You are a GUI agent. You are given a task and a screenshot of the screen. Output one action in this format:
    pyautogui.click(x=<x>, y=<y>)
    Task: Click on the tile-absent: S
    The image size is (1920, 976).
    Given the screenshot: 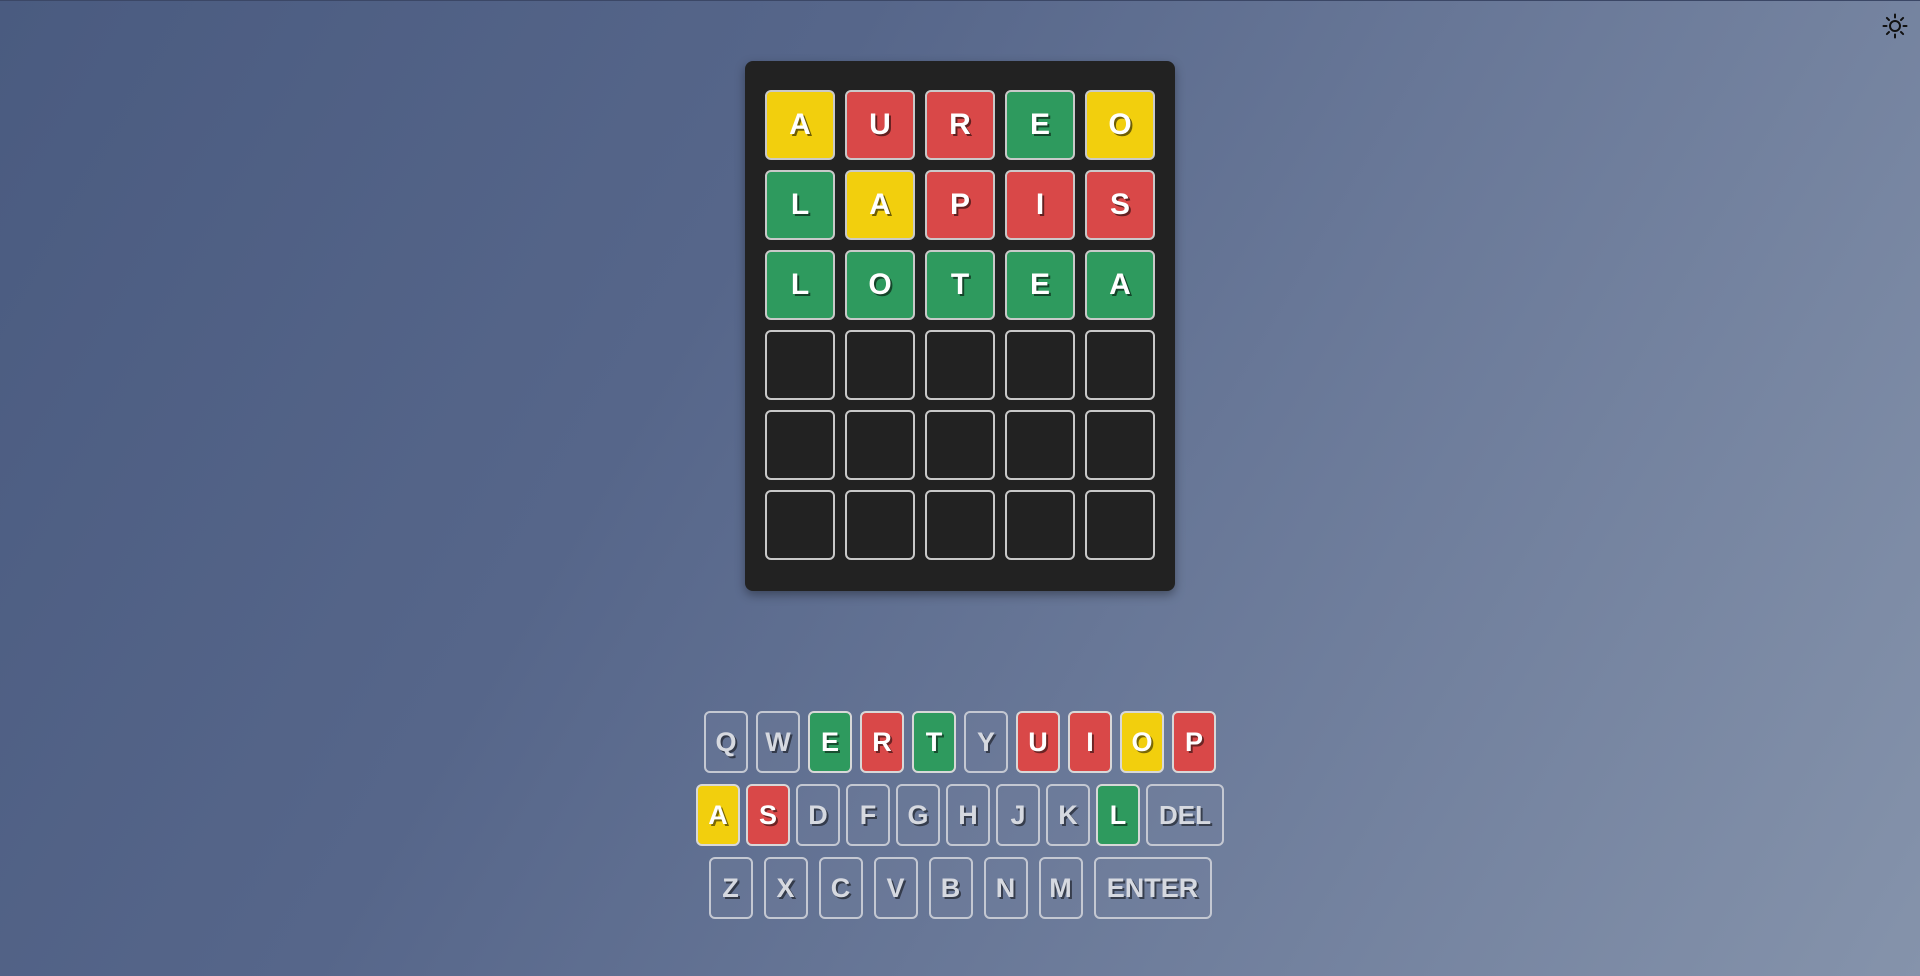 What is the action you would take?
    pyautogui.click(x=1120, y=205)
    